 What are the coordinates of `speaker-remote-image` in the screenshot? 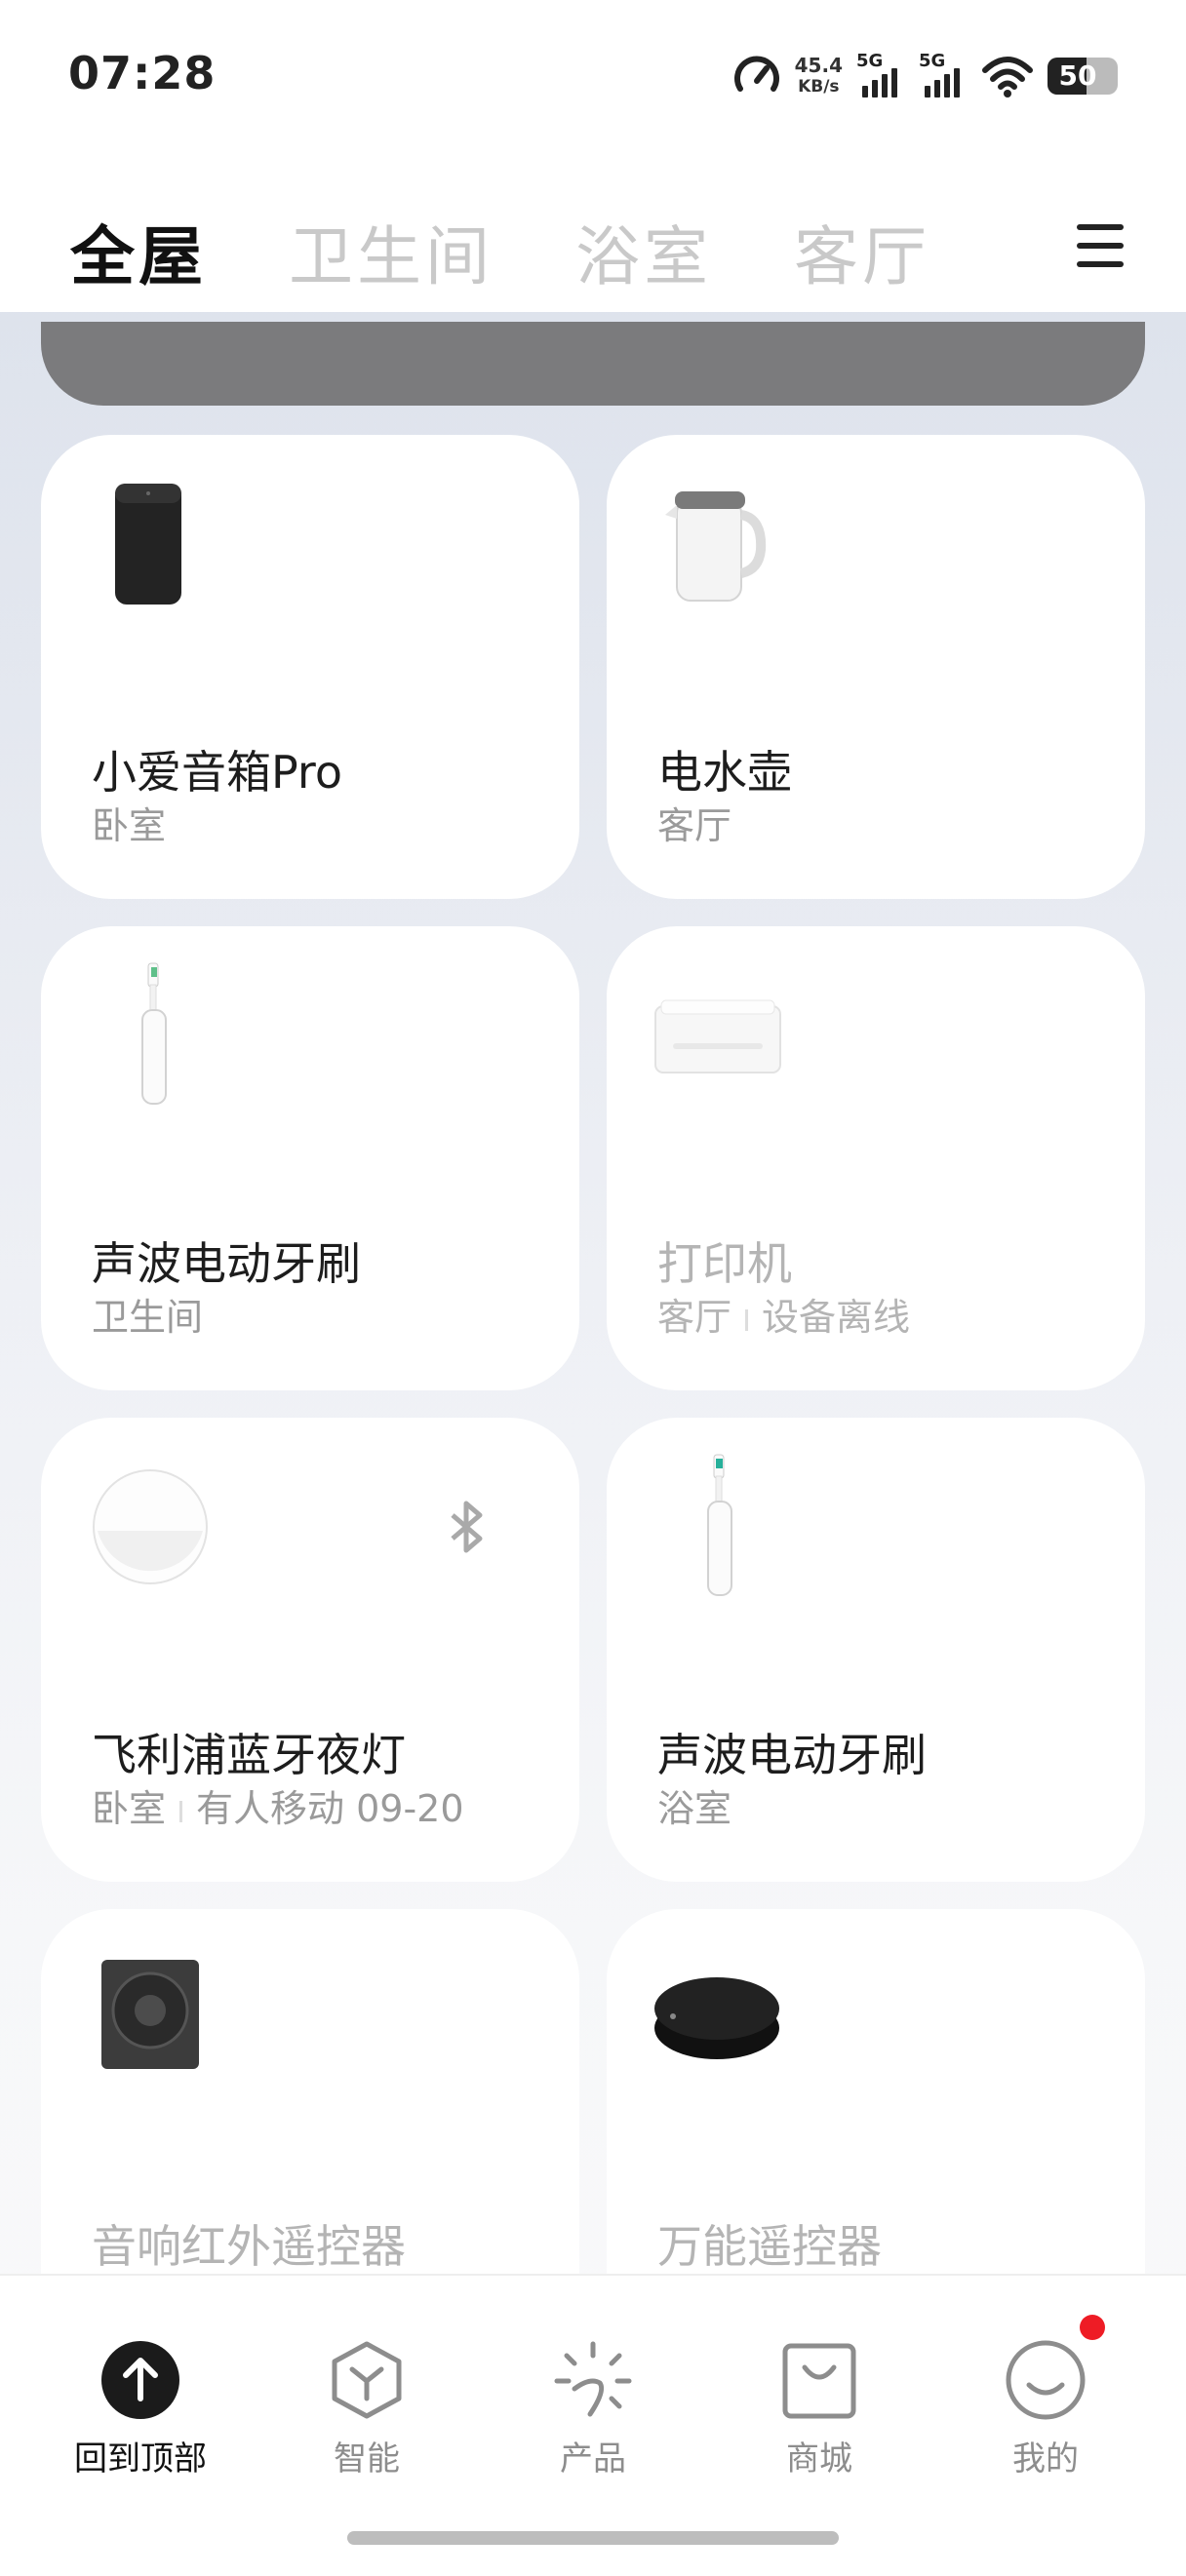 It's located at (150, 2014).